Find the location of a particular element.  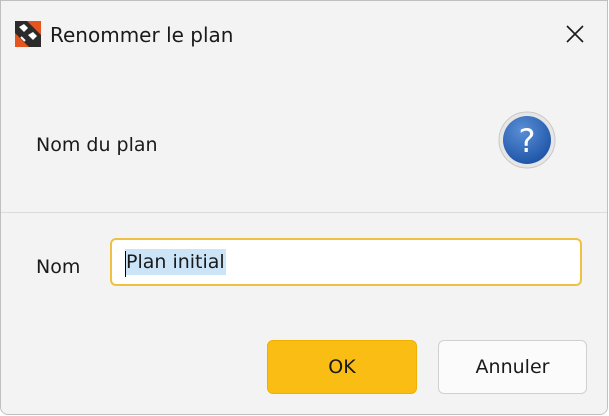

cancel-button: Annuler is located at coordinates (512, 367).